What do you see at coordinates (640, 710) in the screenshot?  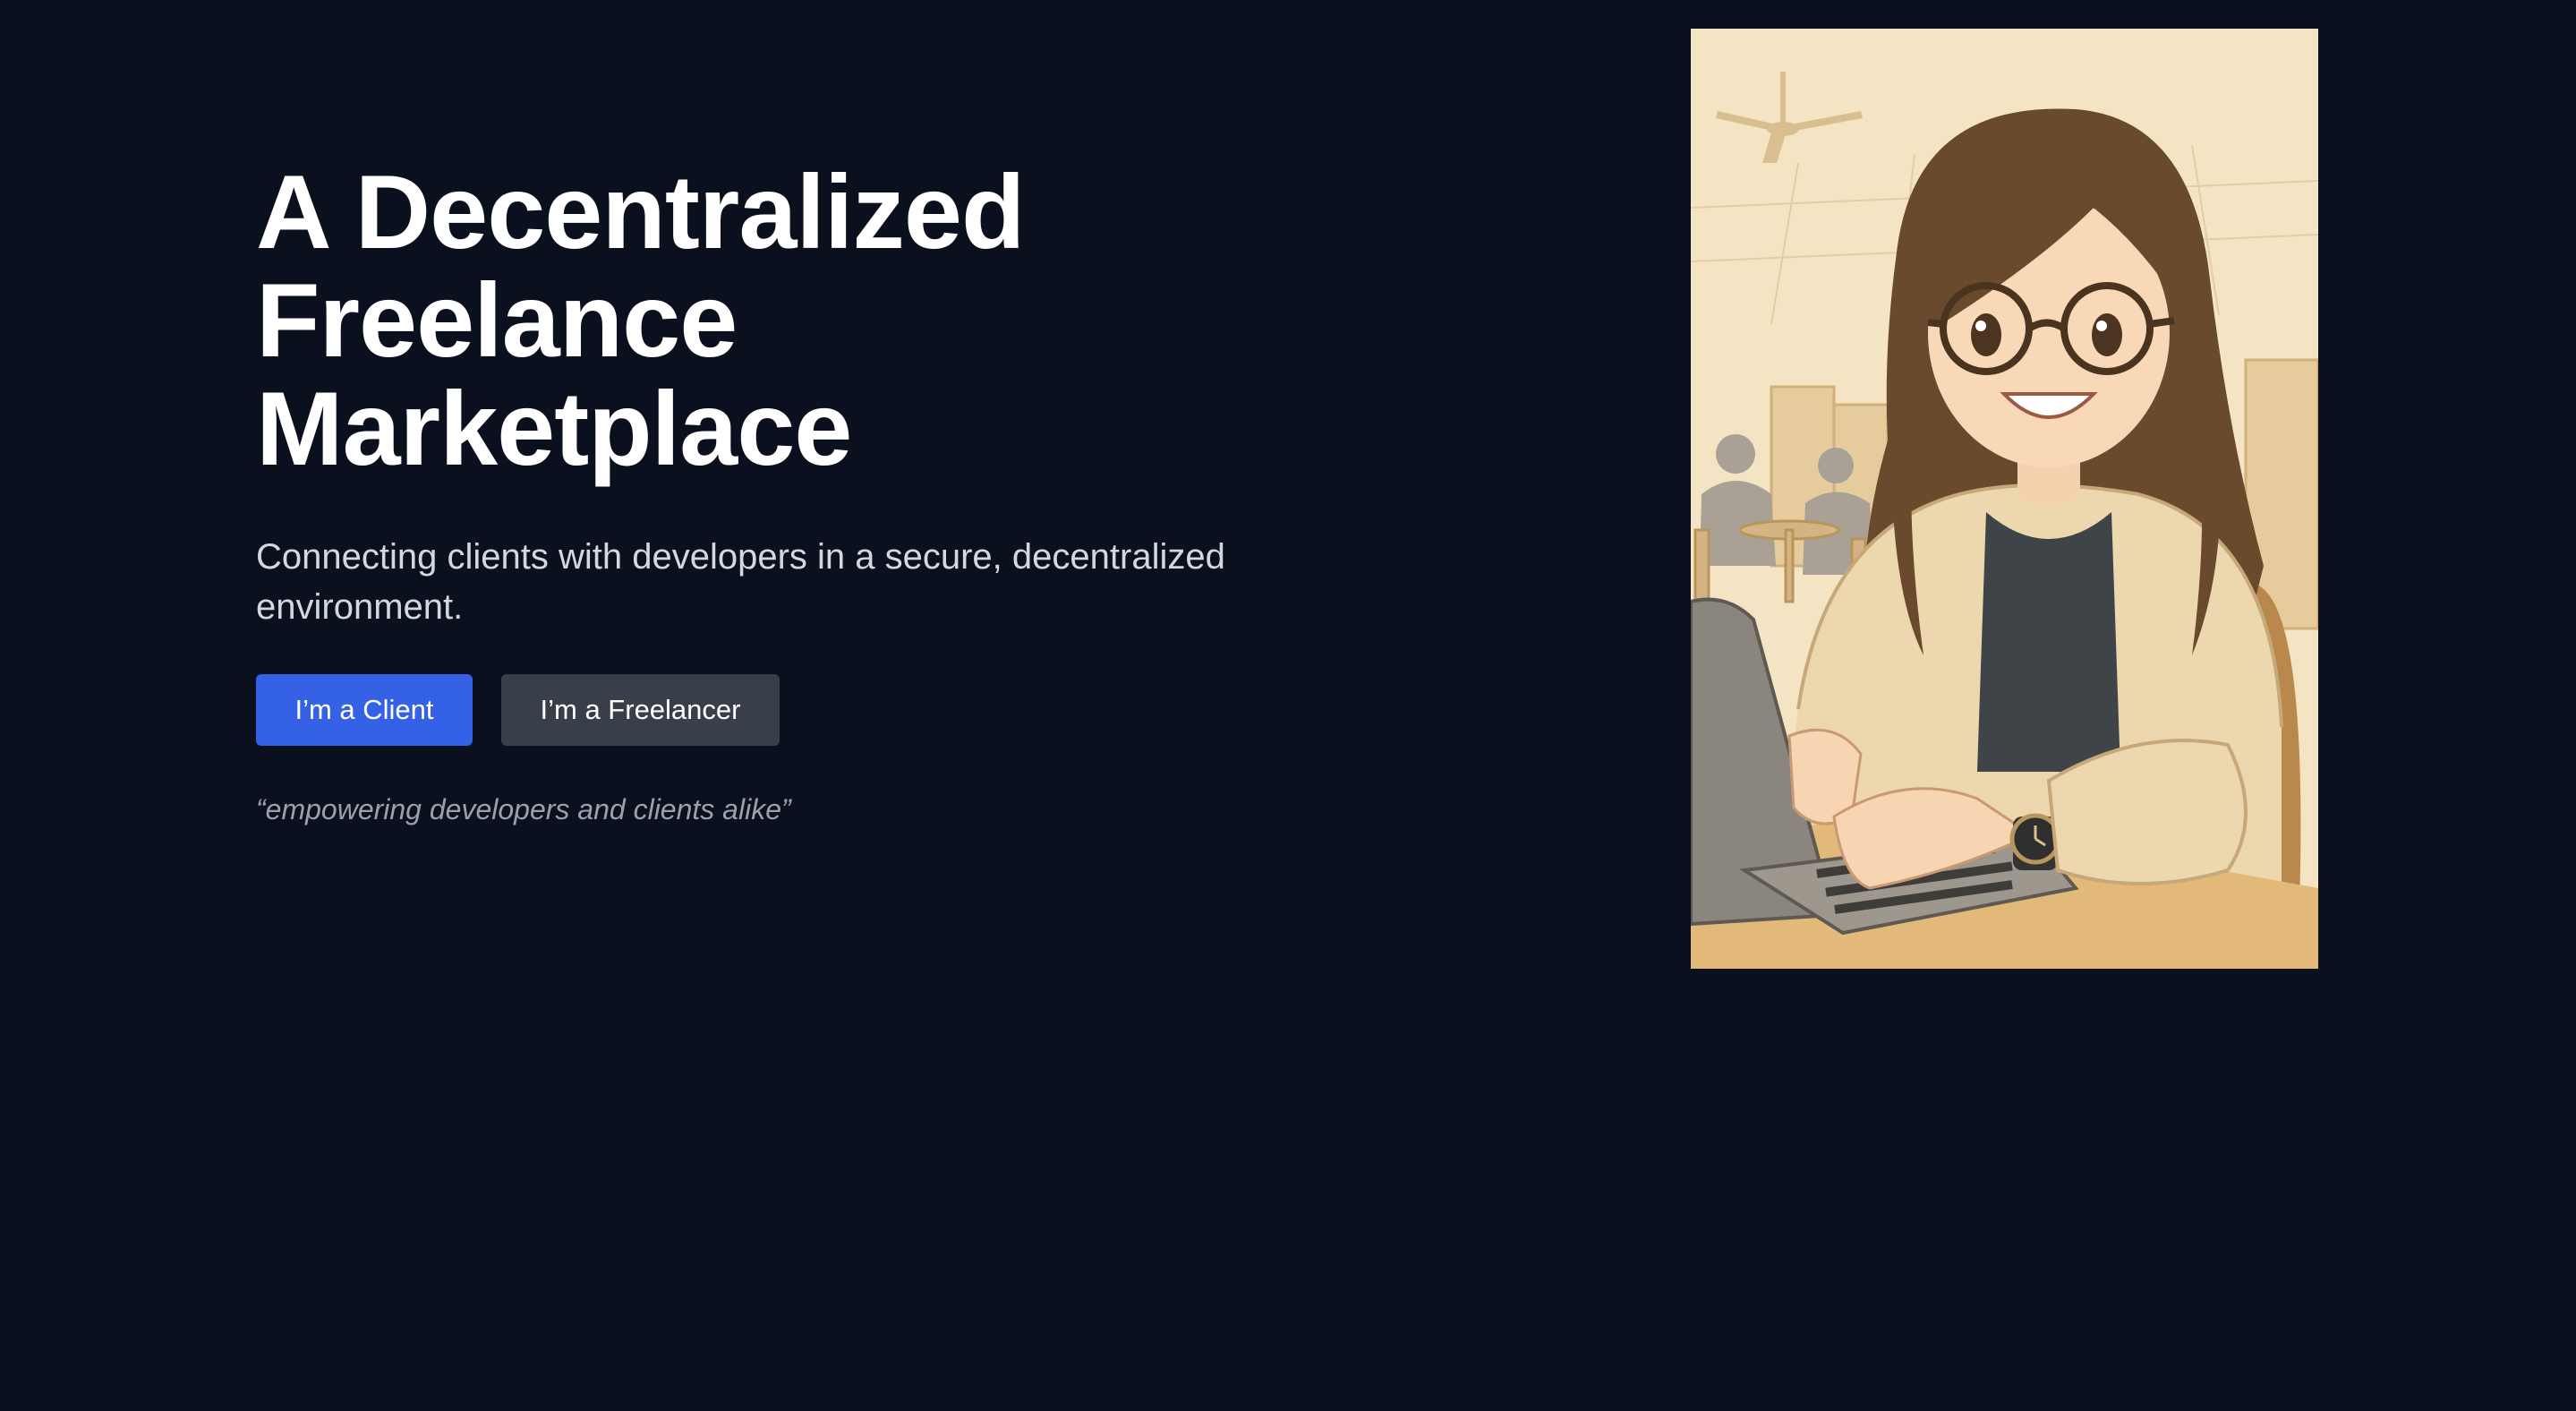 I see `freelancer-button: I’m a Freelancer` at bounding box center [640, 710].